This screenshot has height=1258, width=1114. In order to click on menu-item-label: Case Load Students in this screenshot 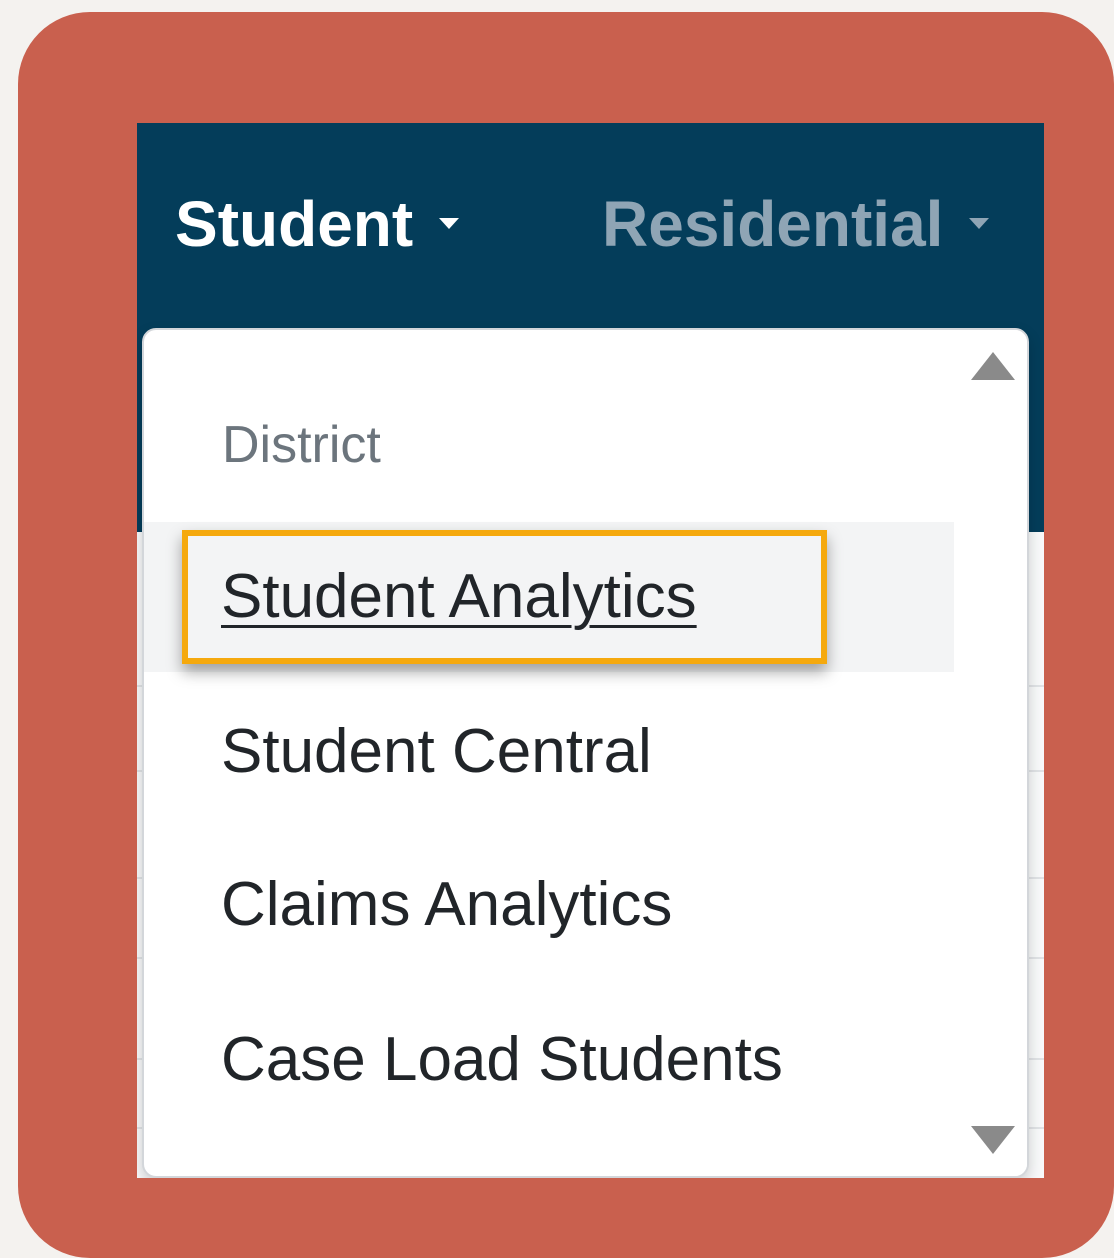, I will do `click(502, 1059)`.